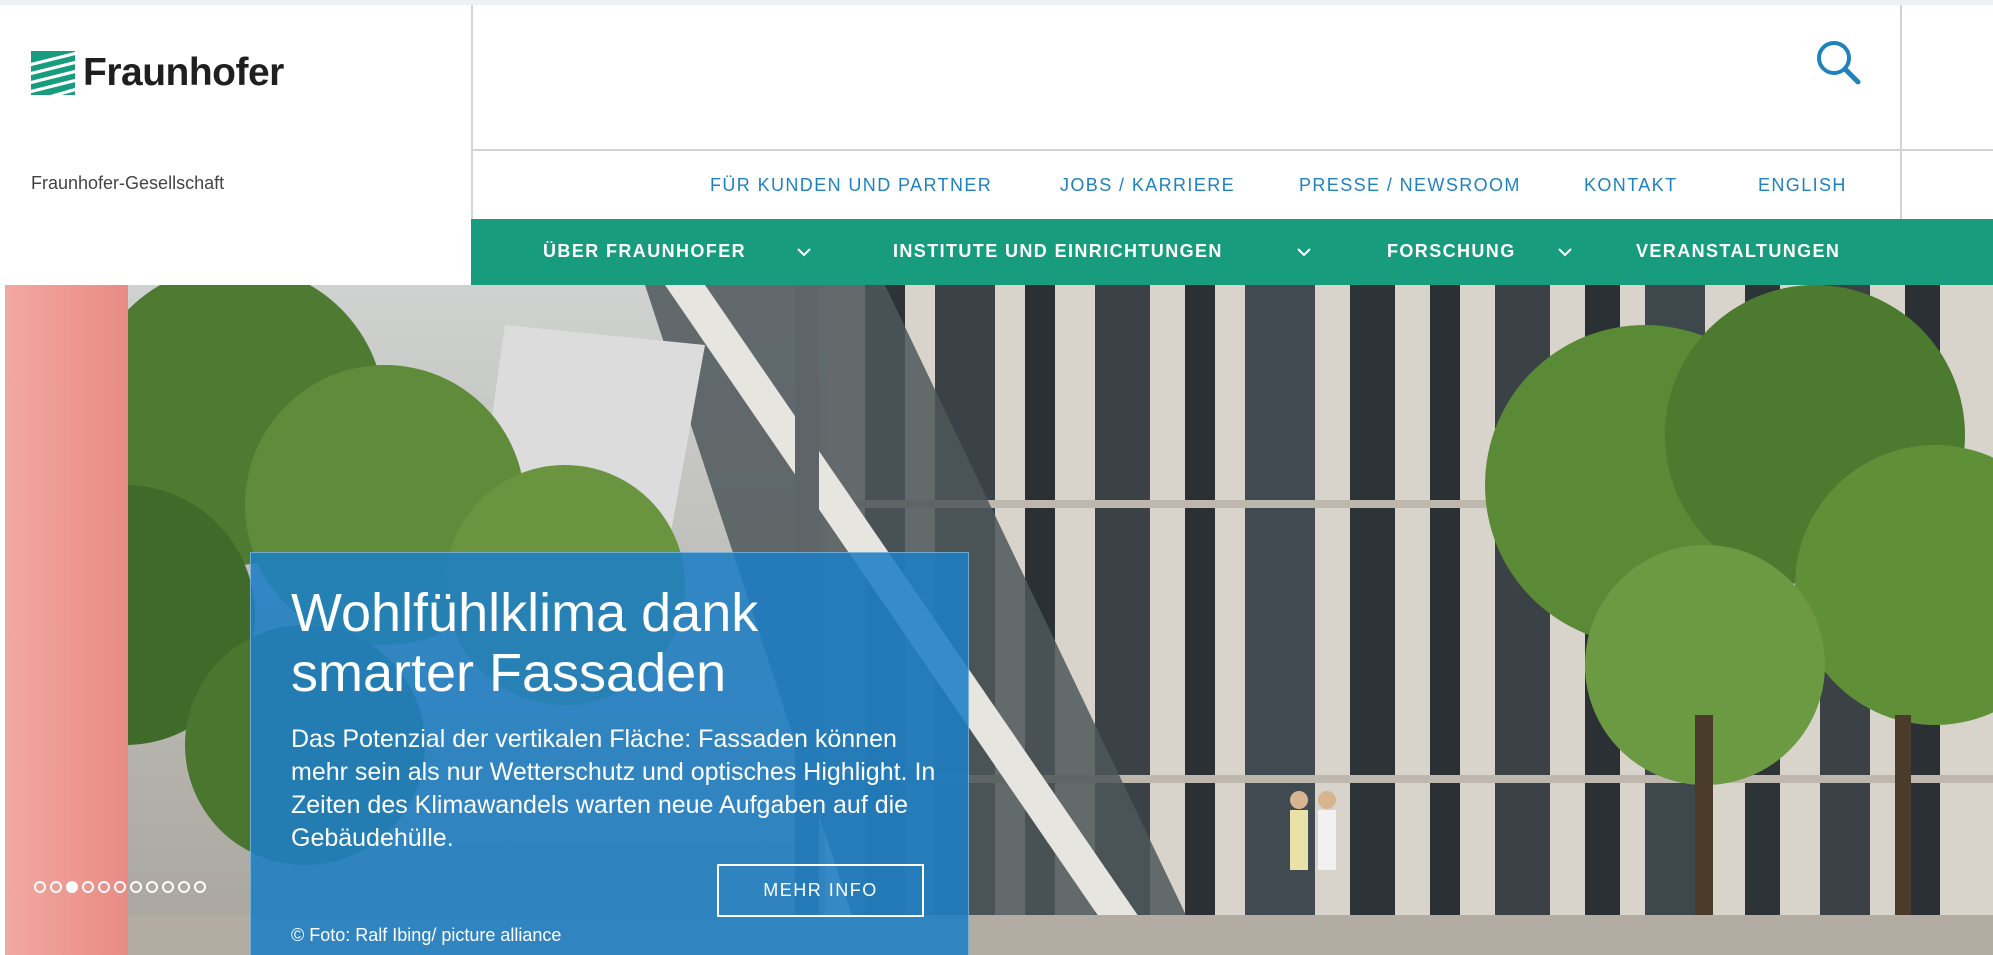 This screenshot has height=955, width=1993. I want to click on fraunhofer-logo: Fraunhofer, so click(157, 73).